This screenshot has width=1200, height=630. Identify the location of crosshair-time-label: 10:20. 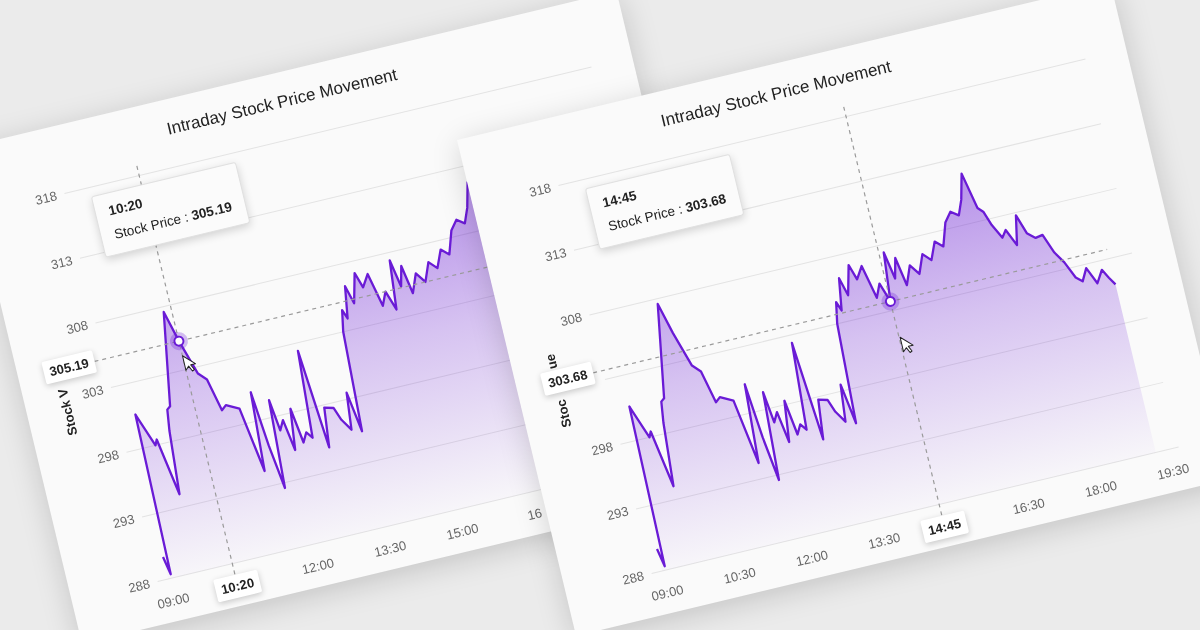
(238, 586).